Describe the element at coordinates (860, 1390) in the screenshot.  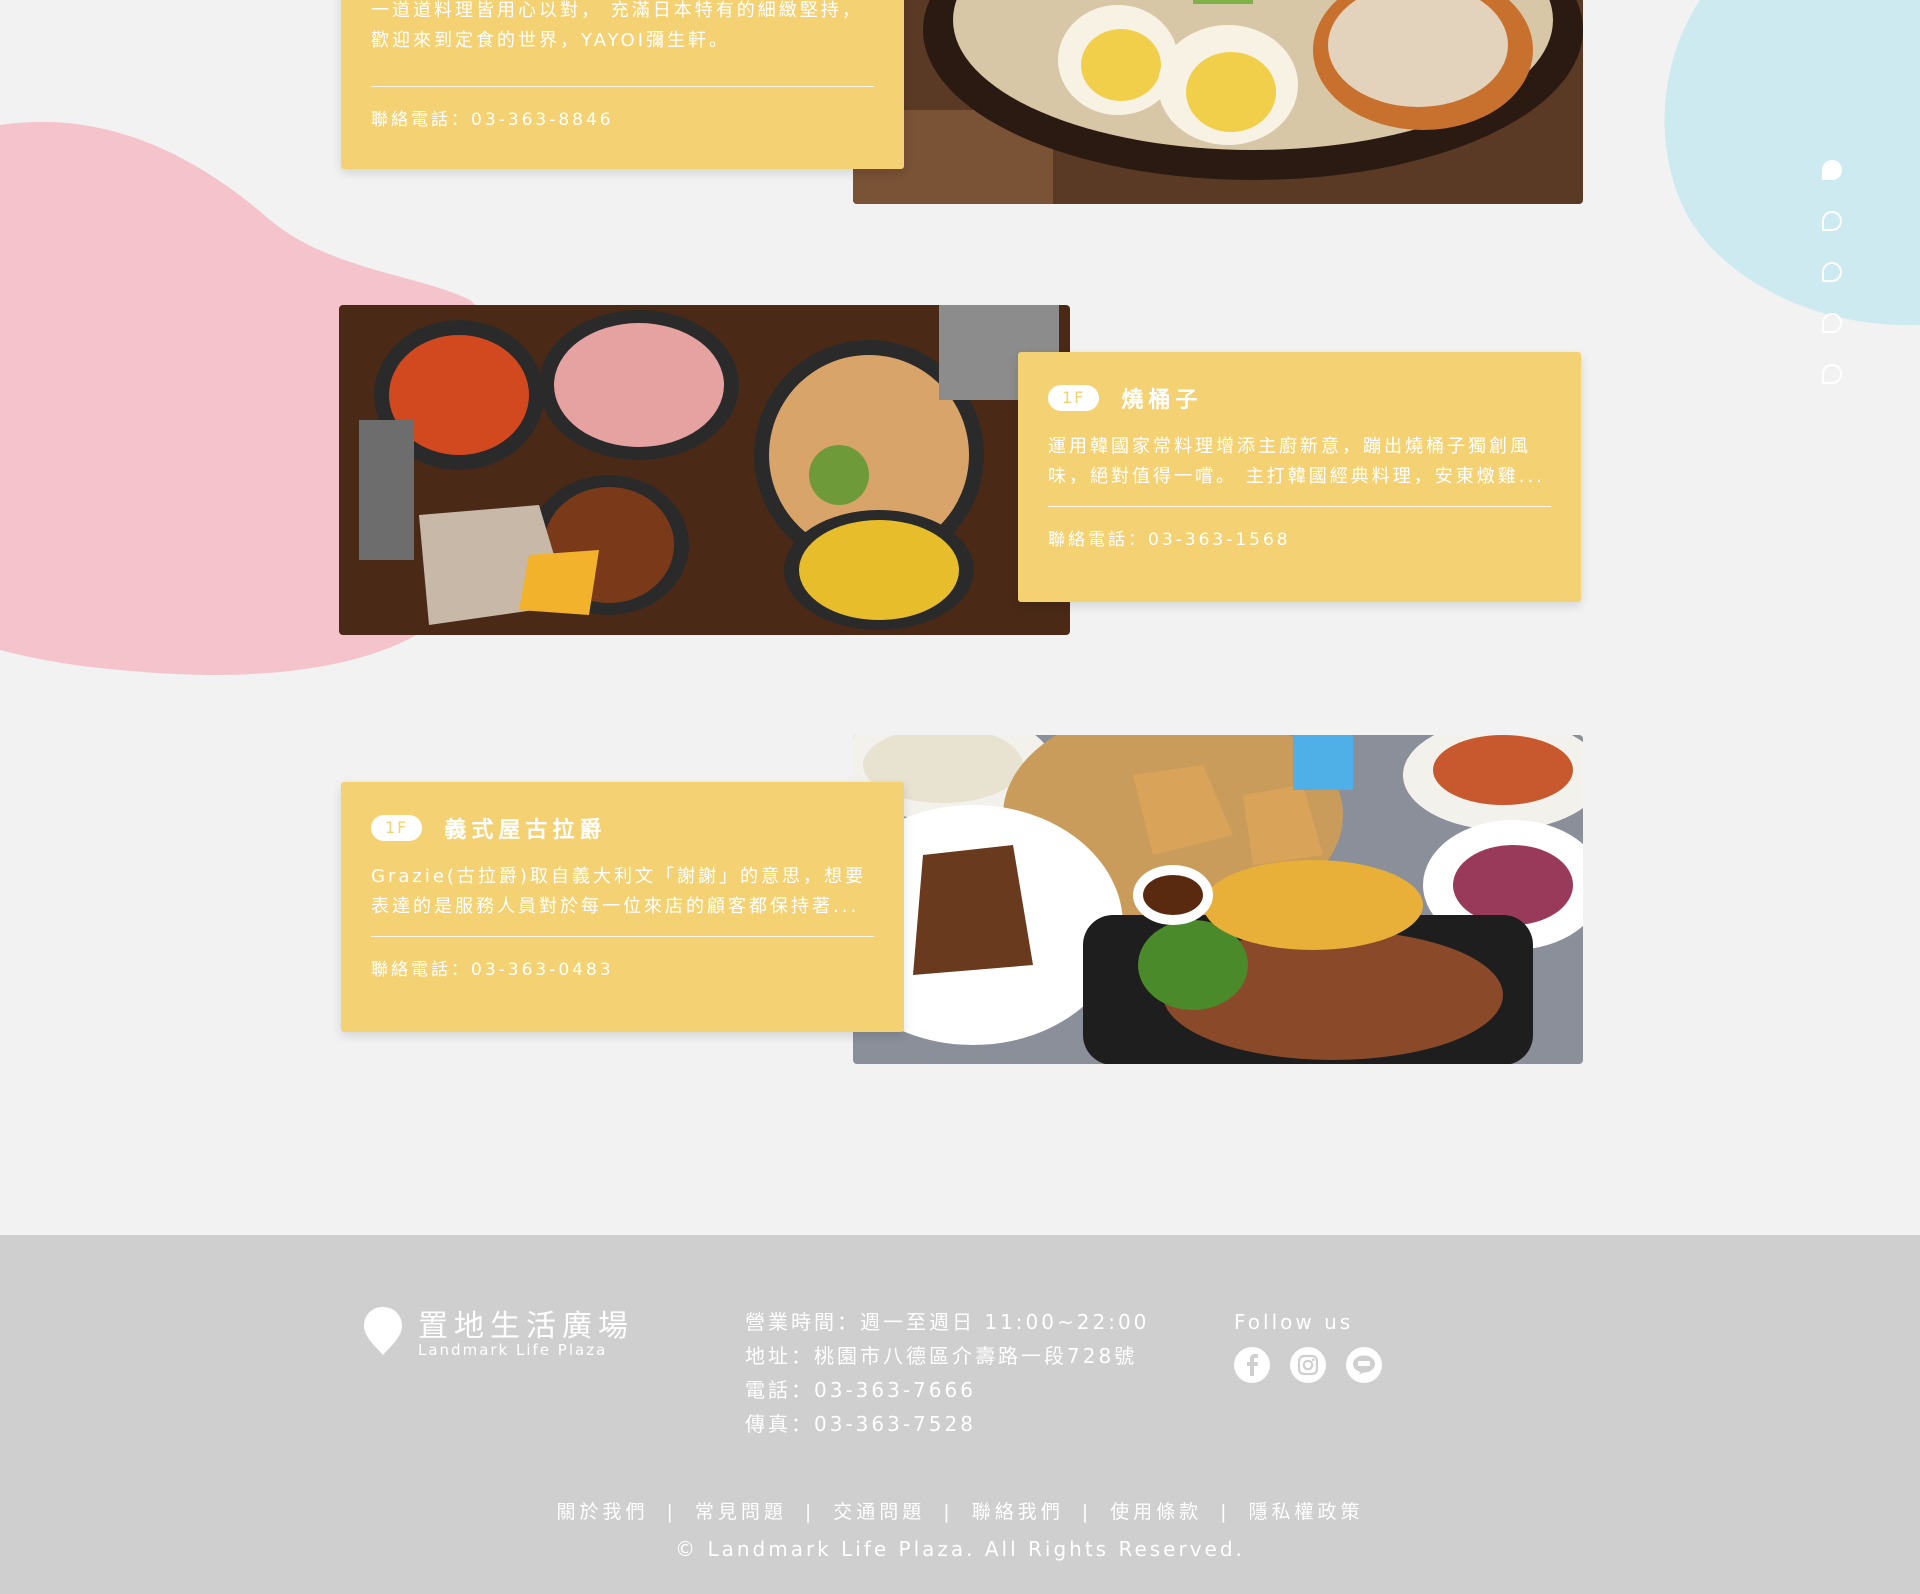
I see `telephone: 電話：03-363-7666` at that location.